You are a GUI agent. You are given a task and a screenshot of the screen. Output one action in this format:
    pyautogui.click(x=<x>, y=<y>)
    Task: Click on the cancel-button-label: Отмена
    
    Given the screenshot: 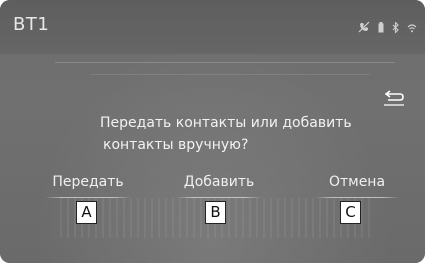 What is the action you would take?
    pyautogui.click(x=357, y=182)
    